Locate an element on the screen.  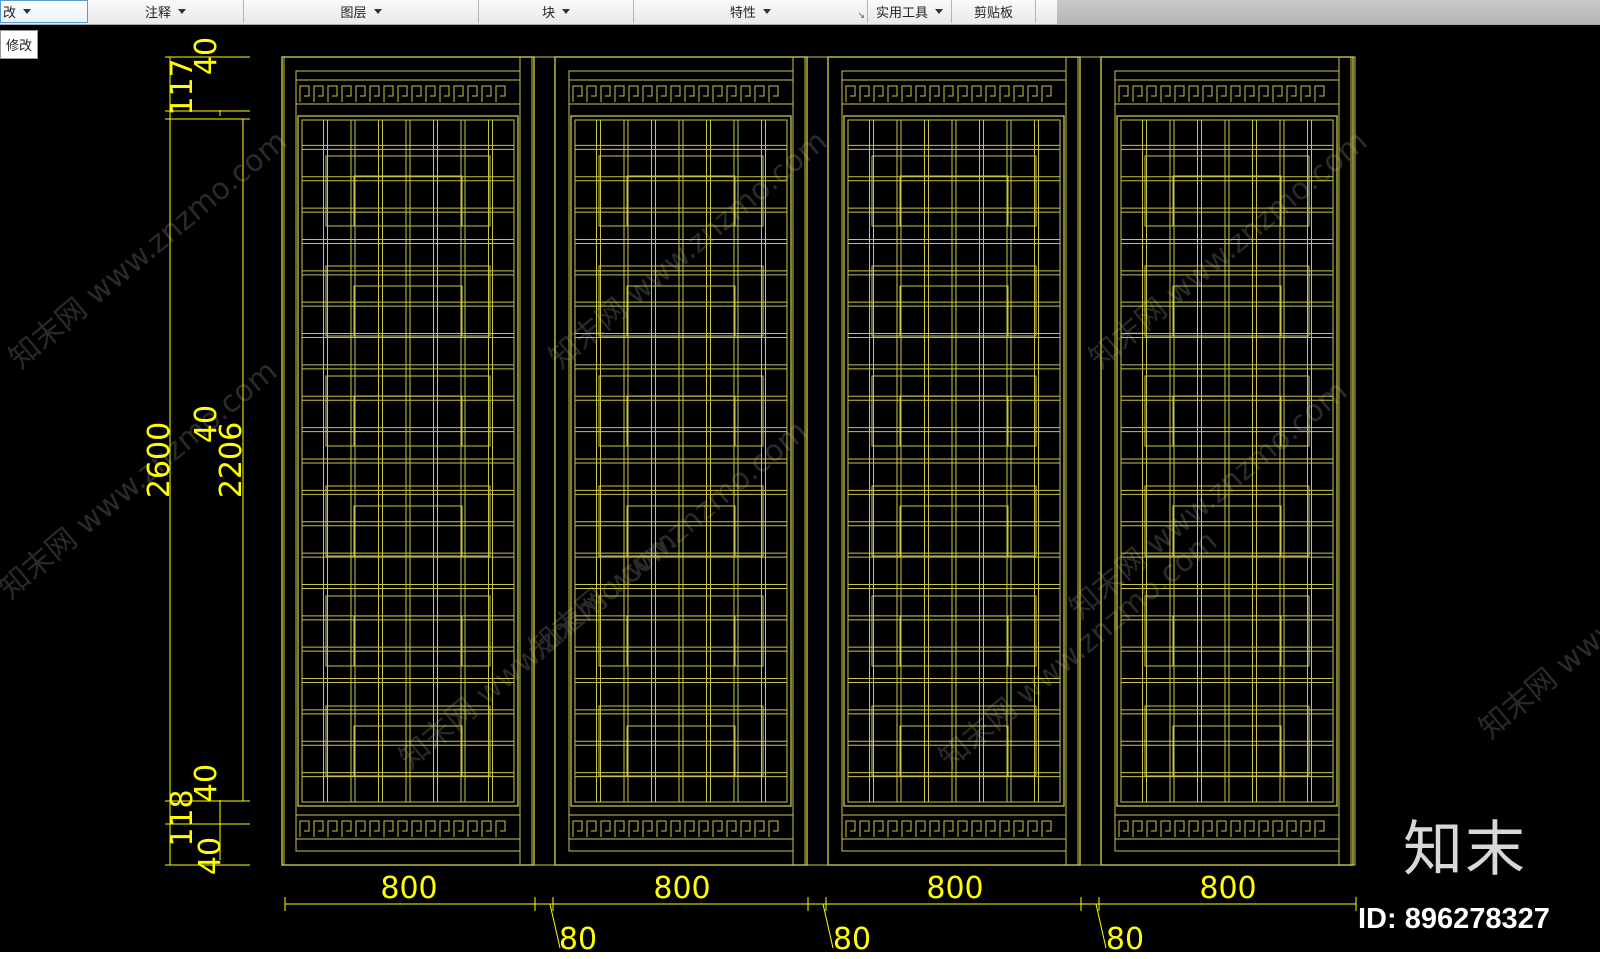
dim-text-gap-2: 80 is located at coordinates (852, 937).